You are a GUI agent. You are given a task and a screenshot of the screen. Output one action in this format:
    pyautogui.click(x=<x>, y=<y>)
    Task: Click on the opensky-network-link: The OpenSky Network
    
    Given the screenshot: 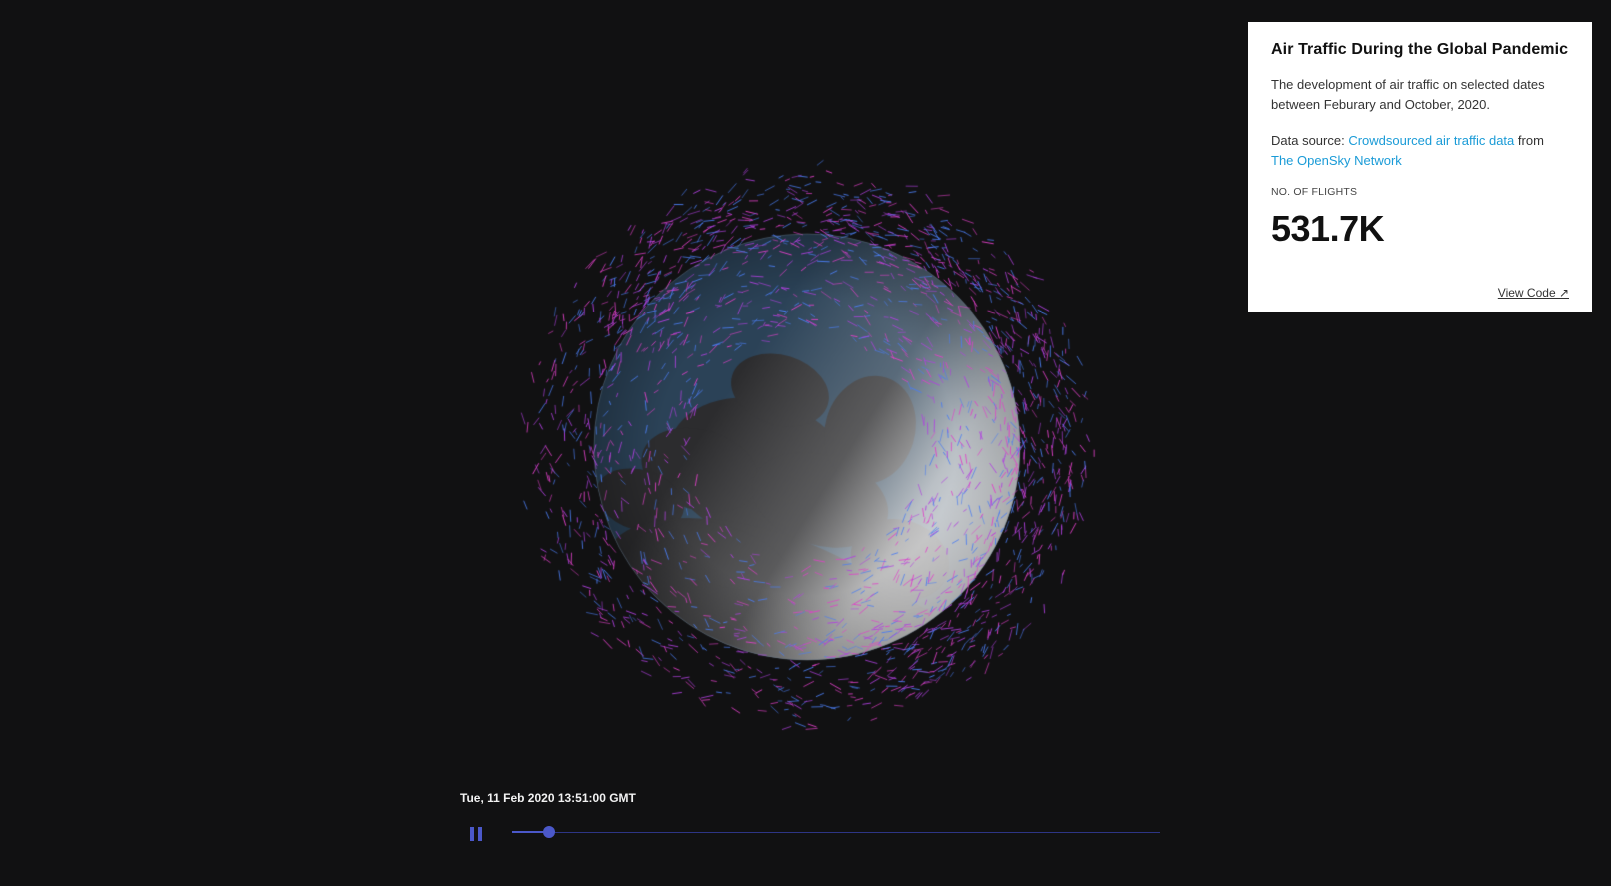 What is the action you would take?
    pyautogui.click(x=1336, y=160)
    